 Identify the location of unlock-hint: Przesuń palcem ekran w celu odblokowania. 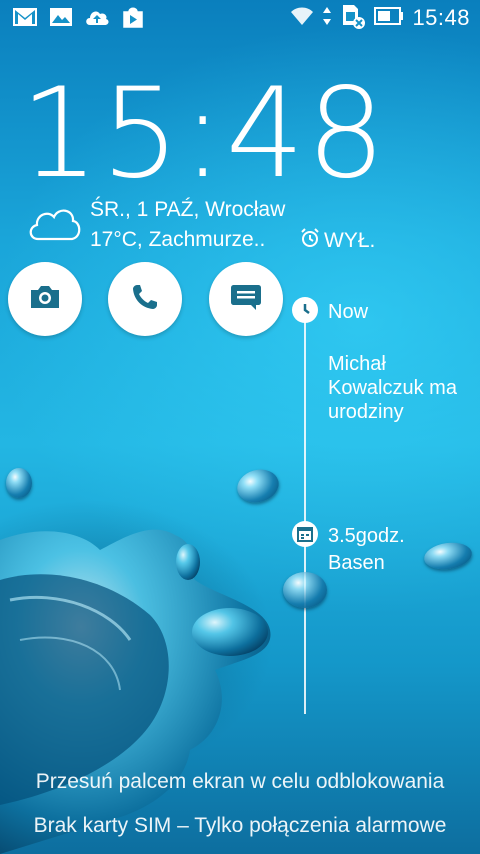
(240, 781).